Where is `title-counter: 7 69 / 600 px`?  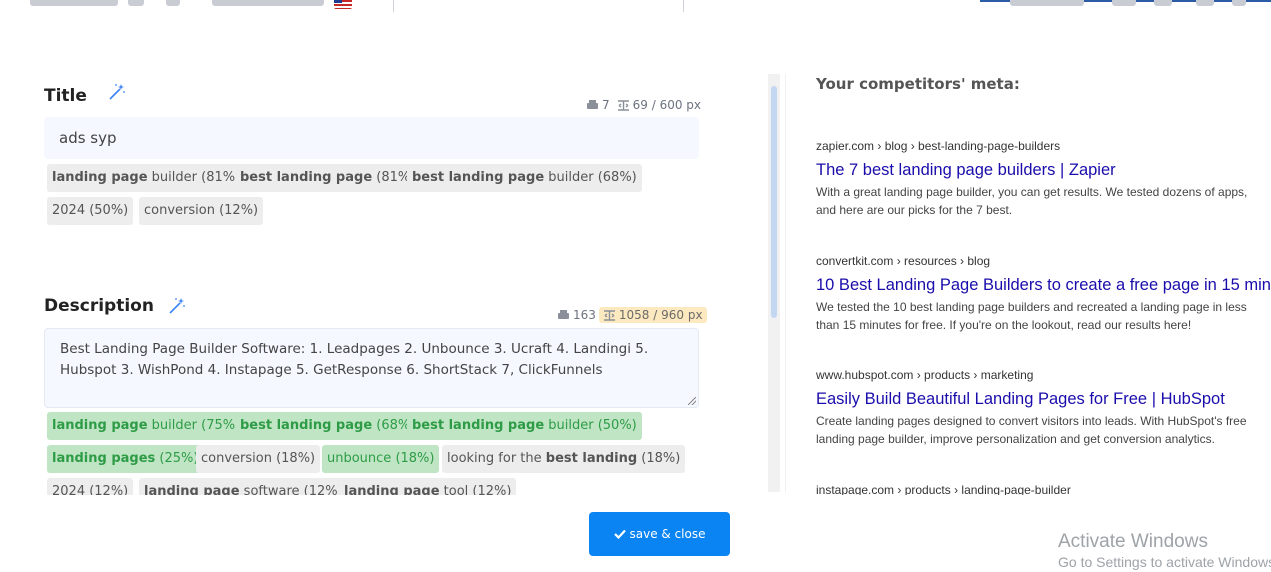
title-counter: 7 69 / 600 px is located at coordinates (643, 105).